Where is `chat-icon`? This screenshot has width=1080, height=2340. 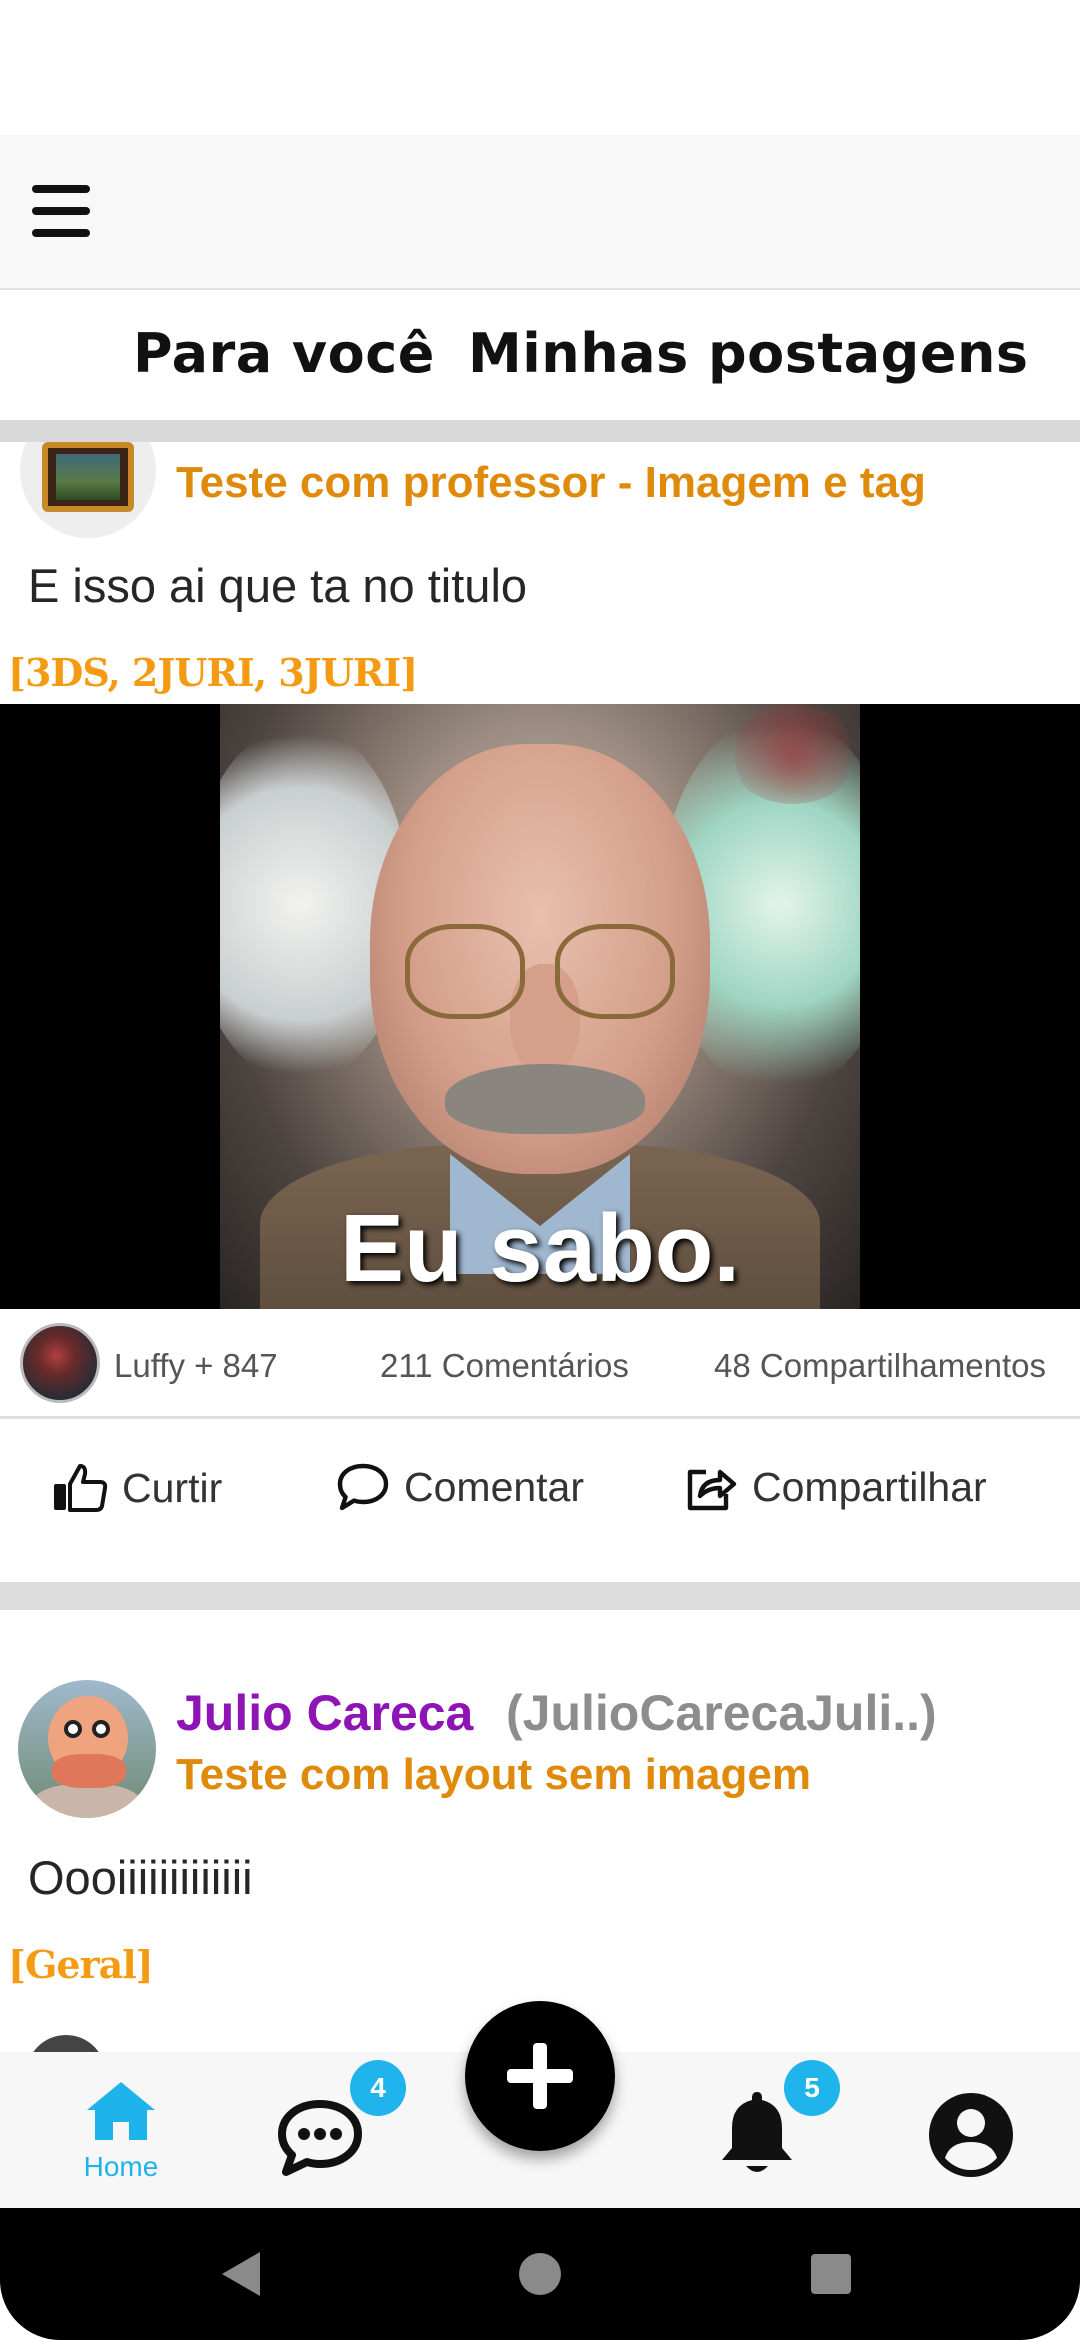 chat-icon is located at coordinates (320, 2138).